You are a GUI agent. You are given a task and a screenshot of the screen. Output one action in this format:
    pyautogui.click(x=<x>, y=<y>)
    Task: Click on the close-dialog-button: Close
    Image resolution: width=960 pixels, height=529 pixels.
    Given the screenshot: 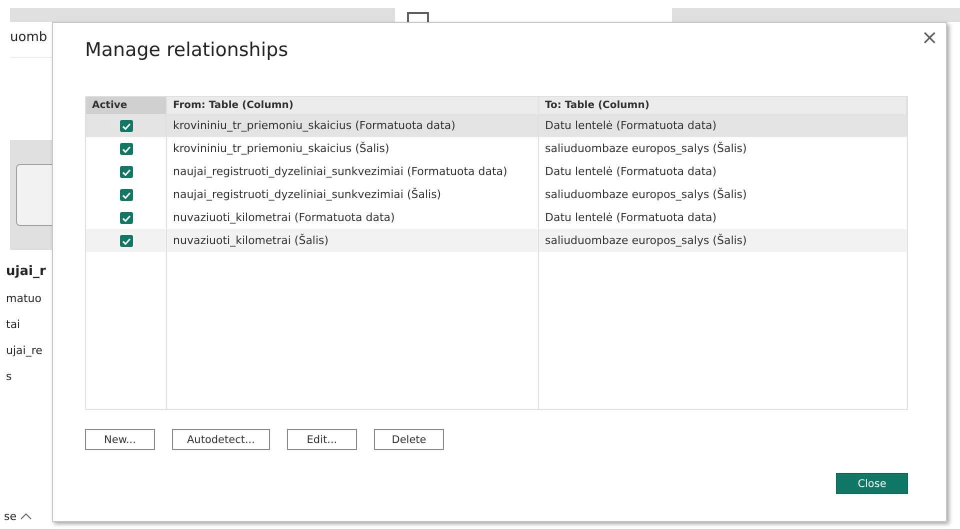 What is the action you would take?
    pyautogui.click(x=872, y=483)
    